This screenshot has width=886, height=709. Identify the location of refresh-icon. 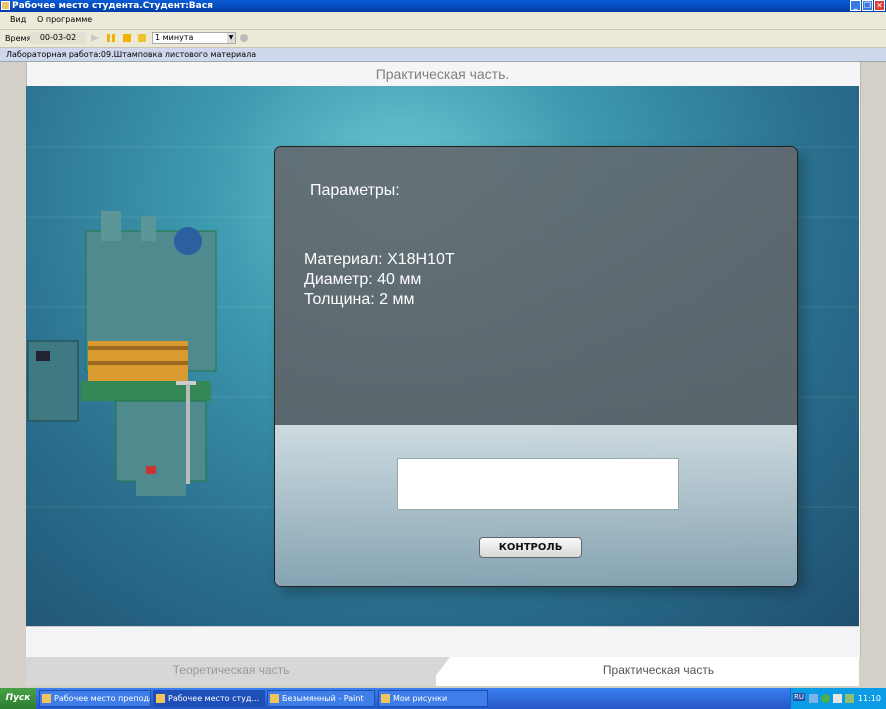
(244, 38).